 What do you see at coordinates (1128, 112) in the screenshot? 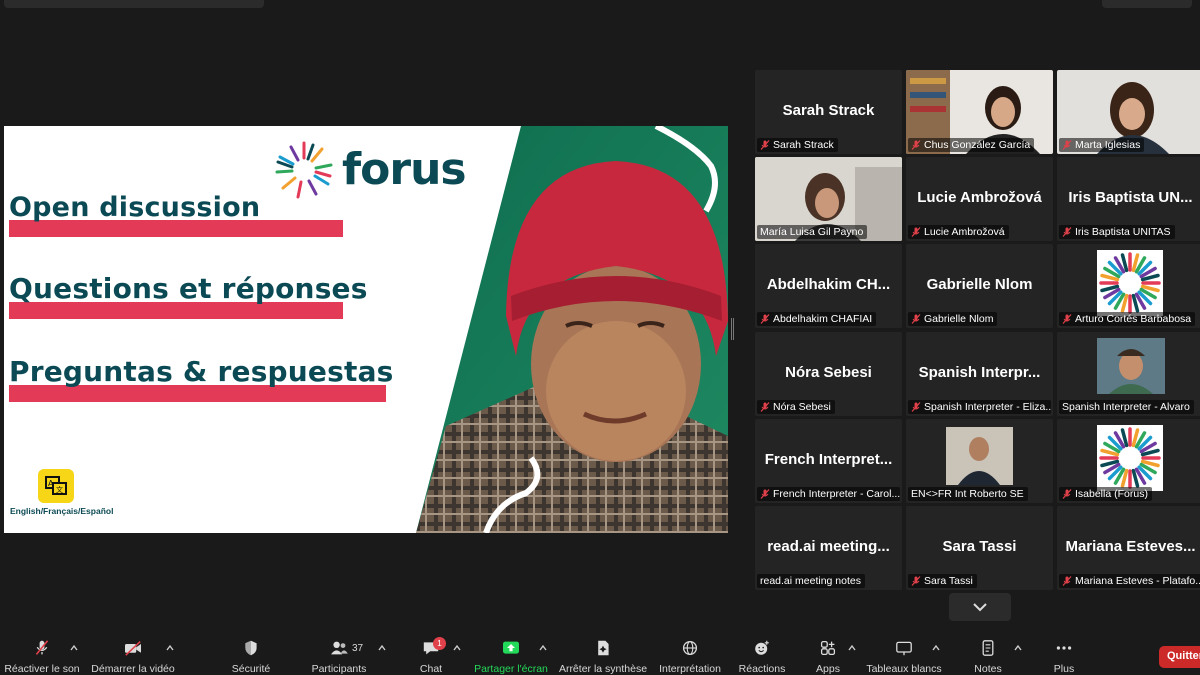
I see `participant-tile: Marta Iglesias` at bounding box center [1128, 112].